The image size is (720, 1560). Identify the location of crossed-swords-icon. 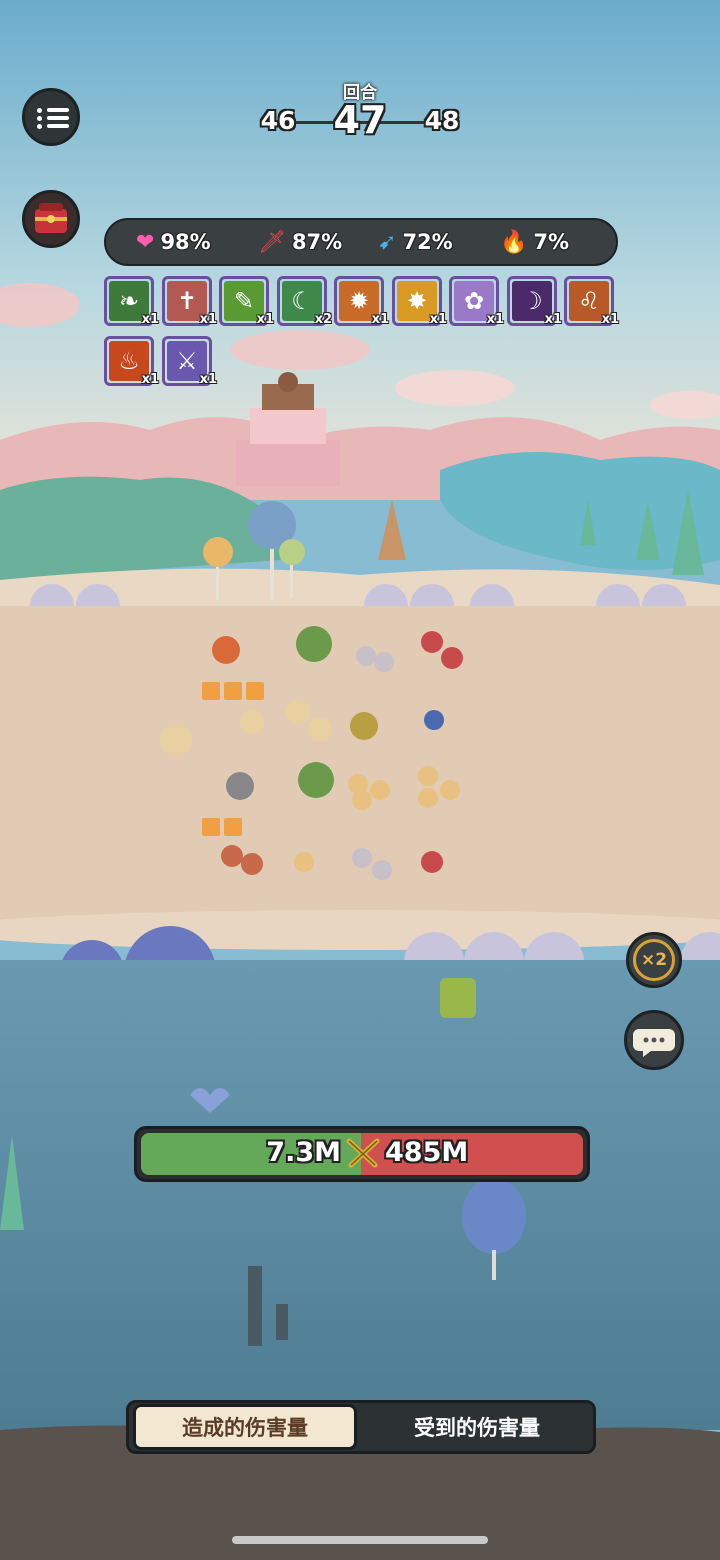
(363, 1156).